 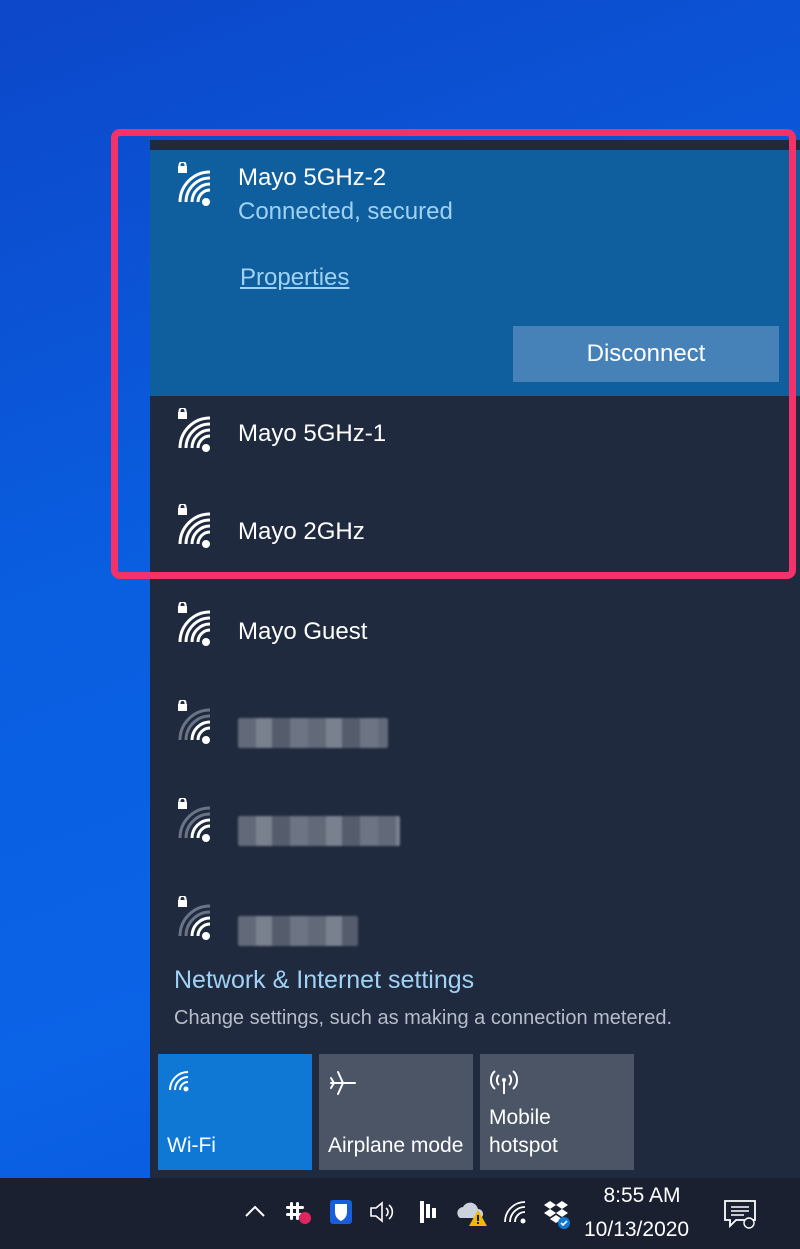 I want to click on airplane-icon, so click(x=343, y=1083).